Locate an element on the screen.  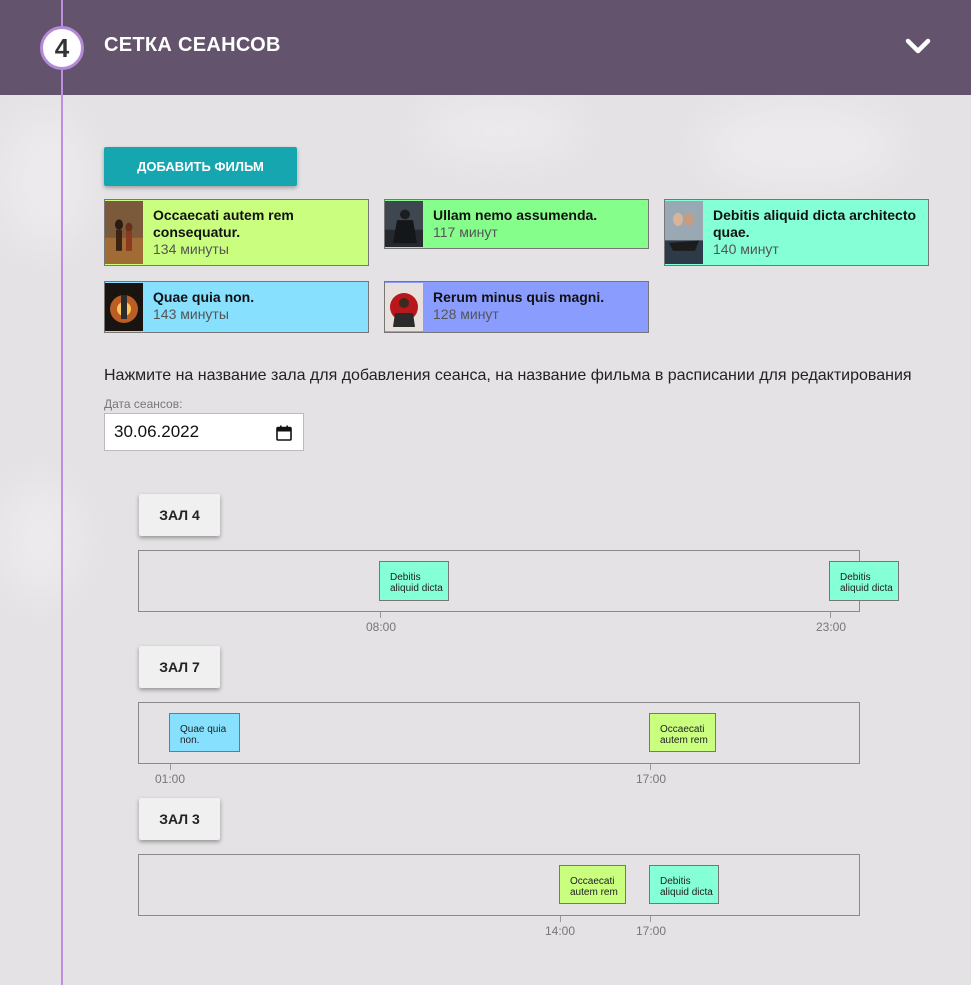
section-title: СЕТКА СЕАНСОВ is located at coordinates (192, 45).